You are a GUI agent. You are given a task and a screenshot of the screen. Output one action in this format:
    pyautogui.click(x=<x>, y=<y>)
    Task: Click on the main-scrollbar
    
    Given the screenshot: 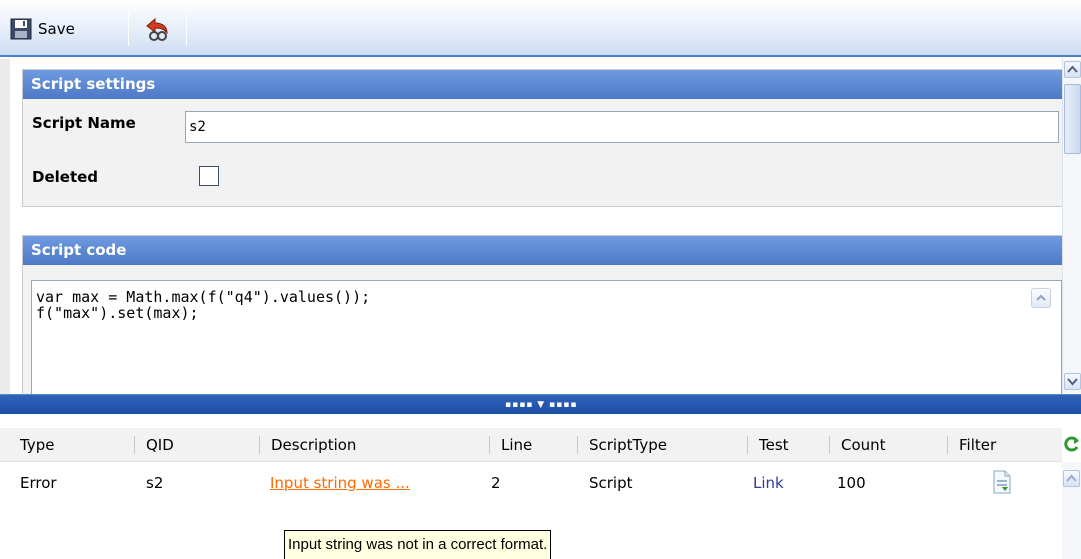 What is the action you would take?
    pyautogui.click(x=1071, y=226)
    